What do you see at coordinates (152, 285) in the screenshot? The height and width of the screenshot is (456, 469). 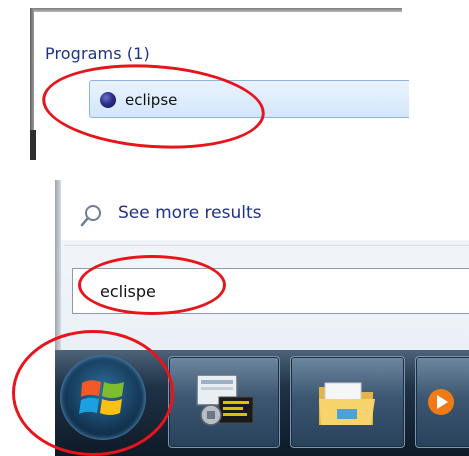 I see `annotation-circle-search` at bounding box center [152, 285].